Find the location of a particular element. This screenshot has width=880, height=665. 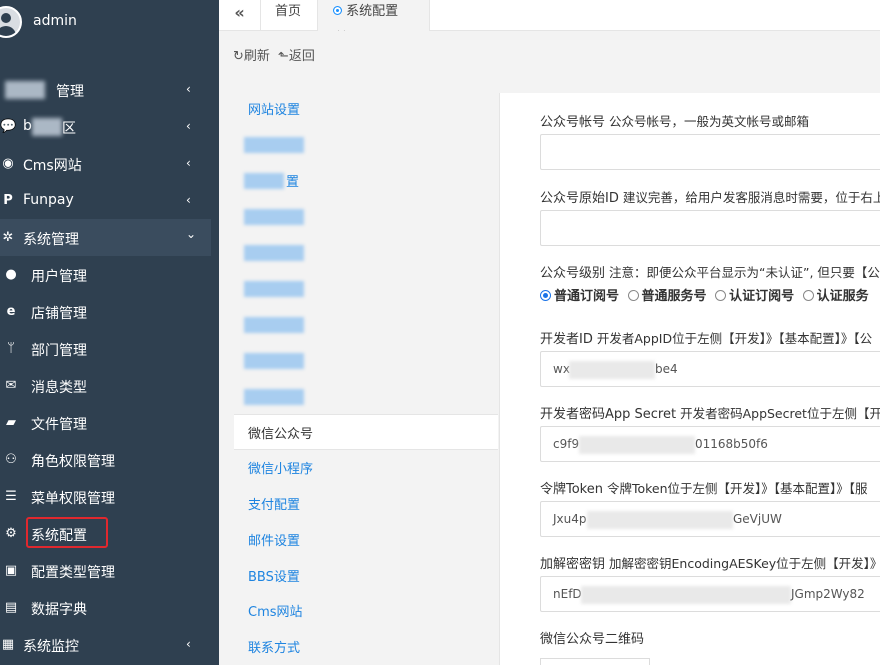

field-original-id: 公众号原始ID 建议完善，给用户发客服消息时需要，位于右上方 is located at coordinates (710, 216).